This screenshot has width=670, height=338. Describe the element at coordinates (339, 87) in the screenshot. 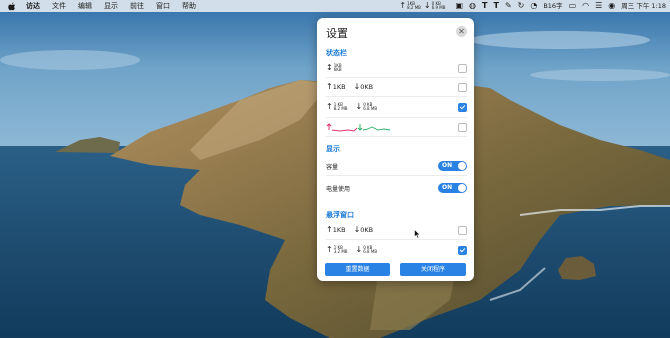

I see `option2-up: 1KB` at that location.